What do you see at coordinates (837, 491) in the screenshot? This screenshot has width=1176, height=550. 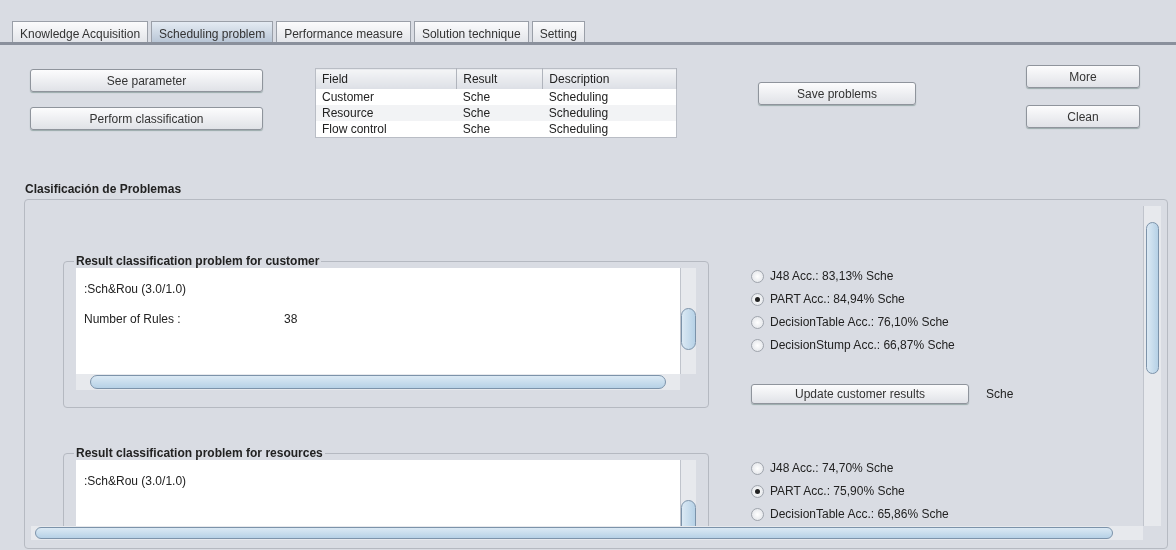 I see `option-label: PART Acc.: 75,90% Sche` at bounding box center [837, 491].